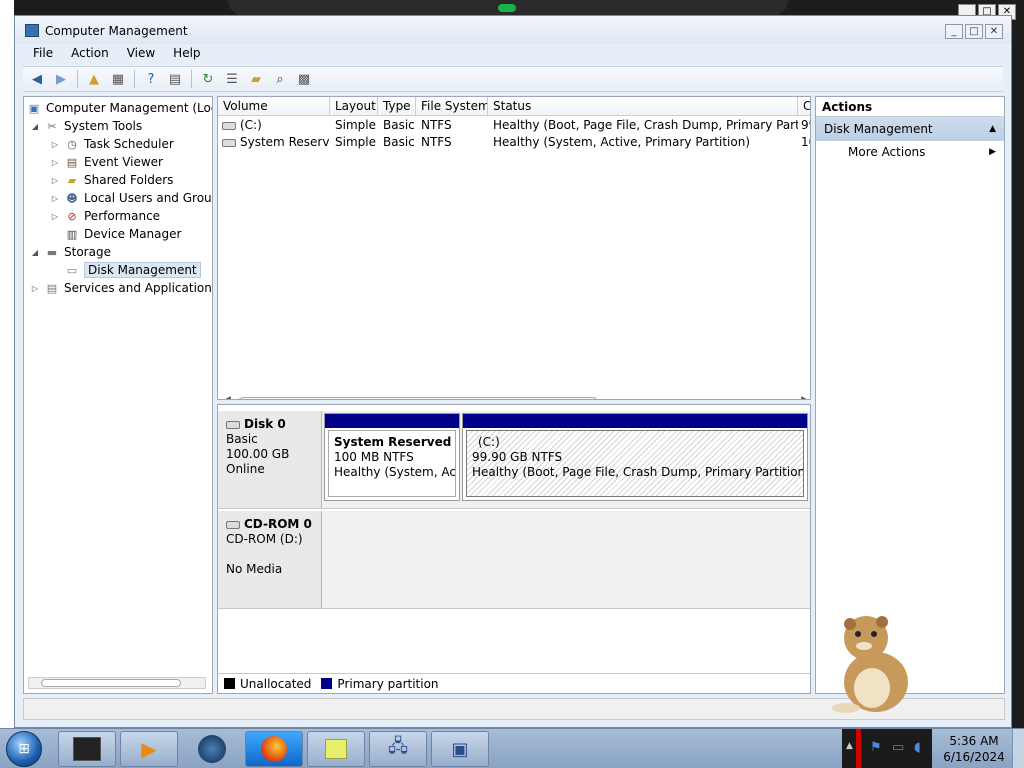  What do you see at coordinates (151, 79) in the screenshot?
I see `help-icon: ?` at bounding box center [151, 79].